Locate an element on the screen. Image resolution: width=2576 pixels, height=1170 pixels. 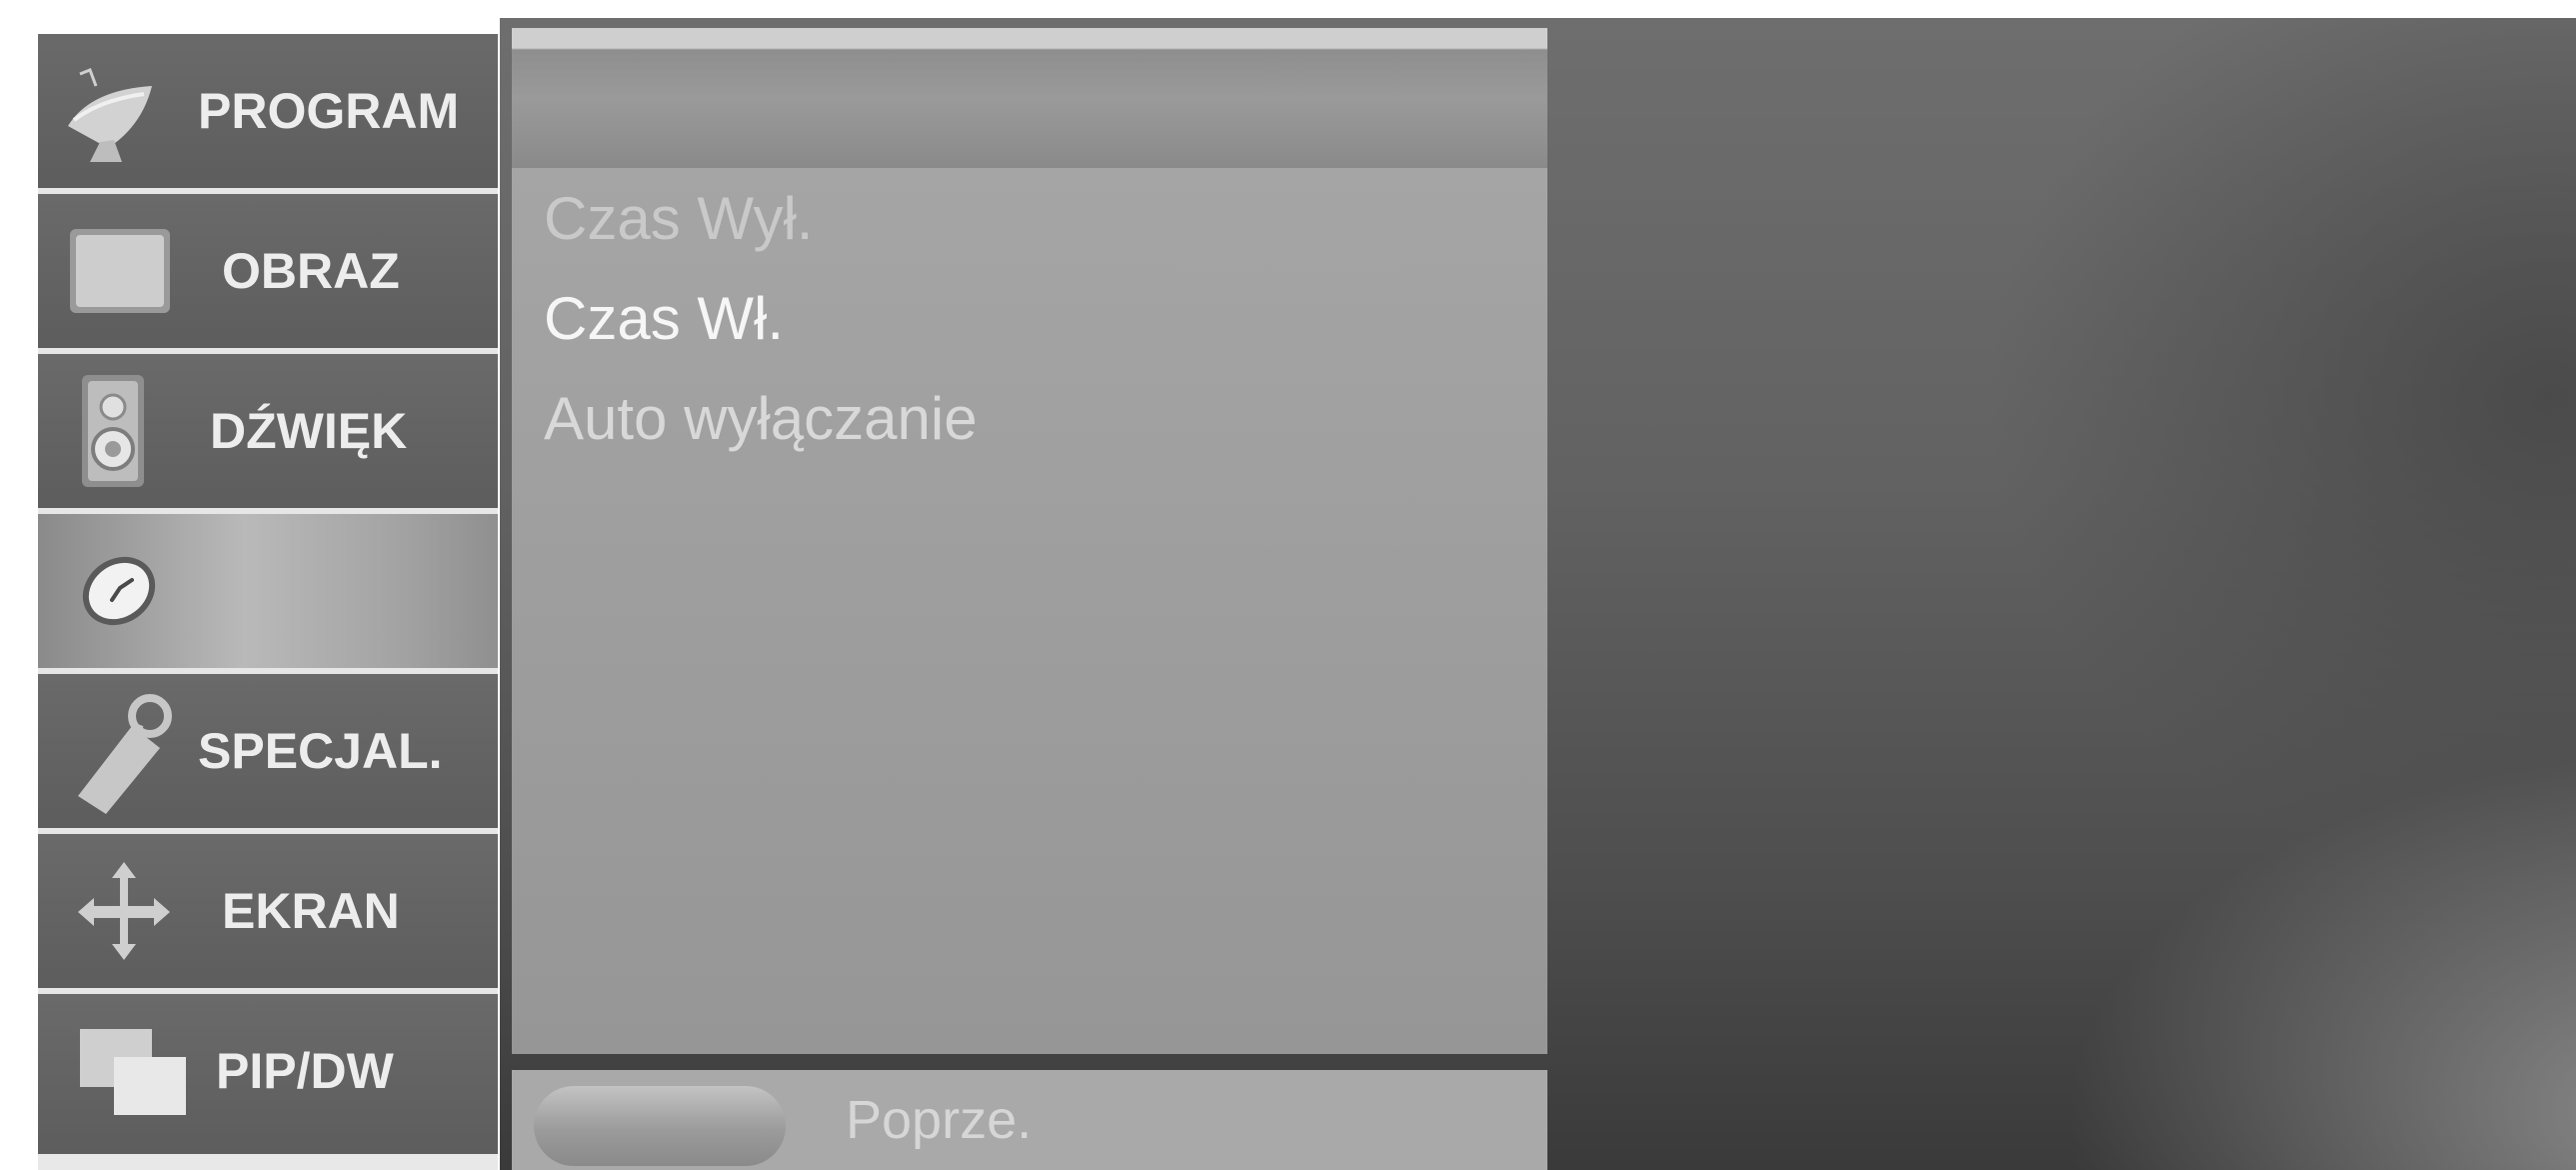
sidebar-item-obraz: OBRAZ is located at coordinates (268, 274).